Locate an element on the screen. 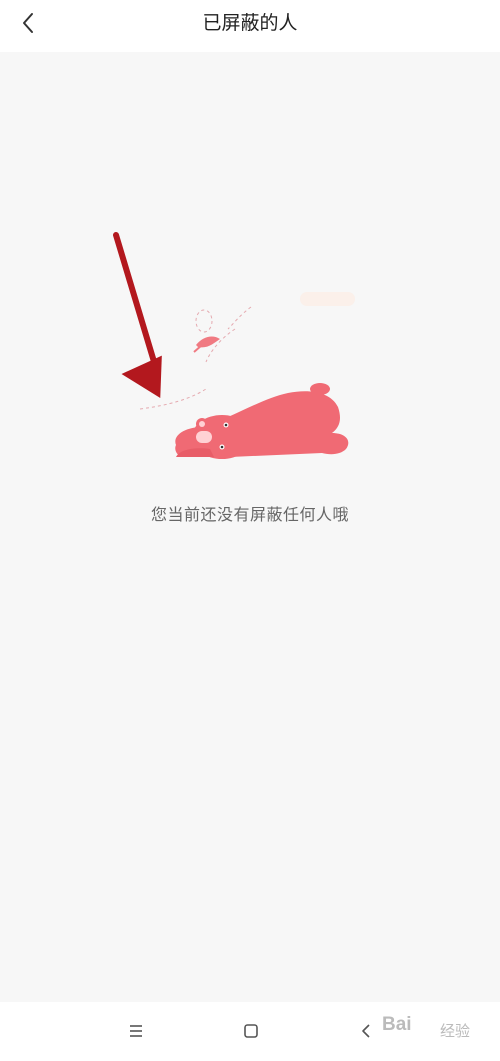  nav-home-button is located at coordinates (251, 1032).